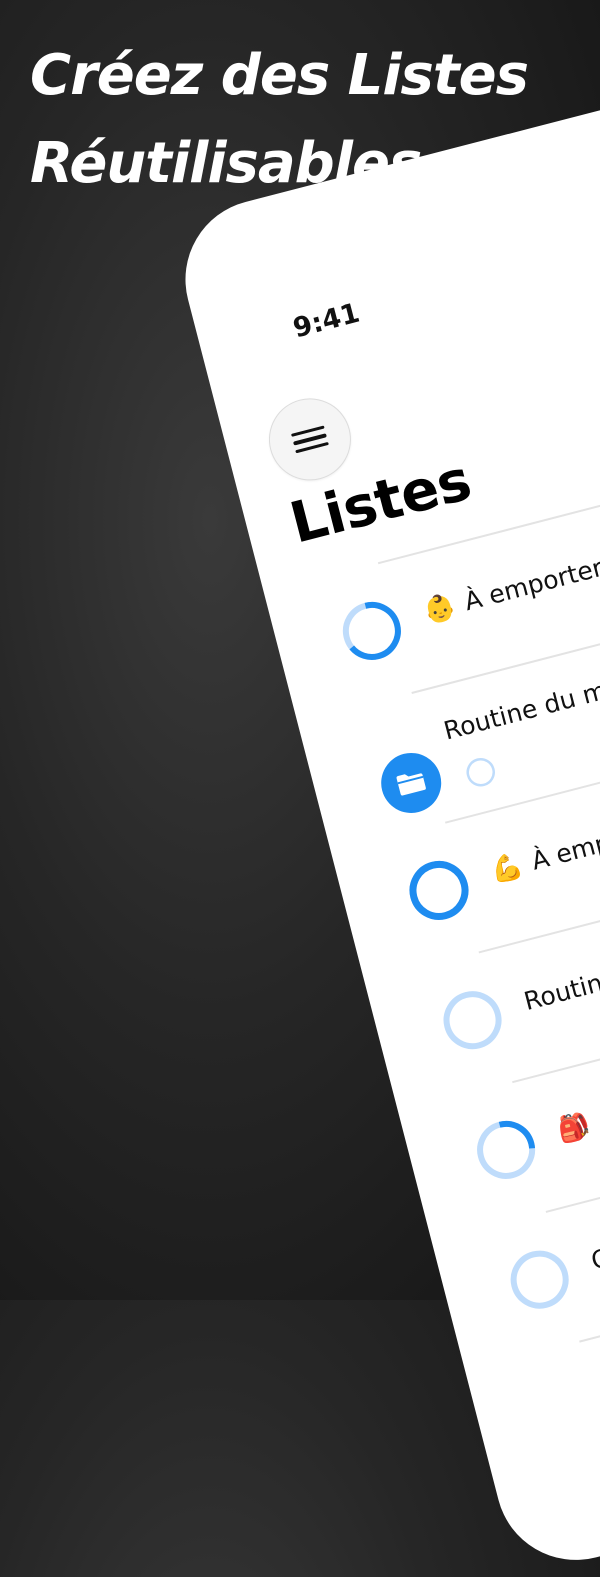 The height and width of the screenshot is (1577, 600). What do you see at coordinates (411, 783) in the screenshot?
I see `folder-icon` at bounding box center [411, 783].